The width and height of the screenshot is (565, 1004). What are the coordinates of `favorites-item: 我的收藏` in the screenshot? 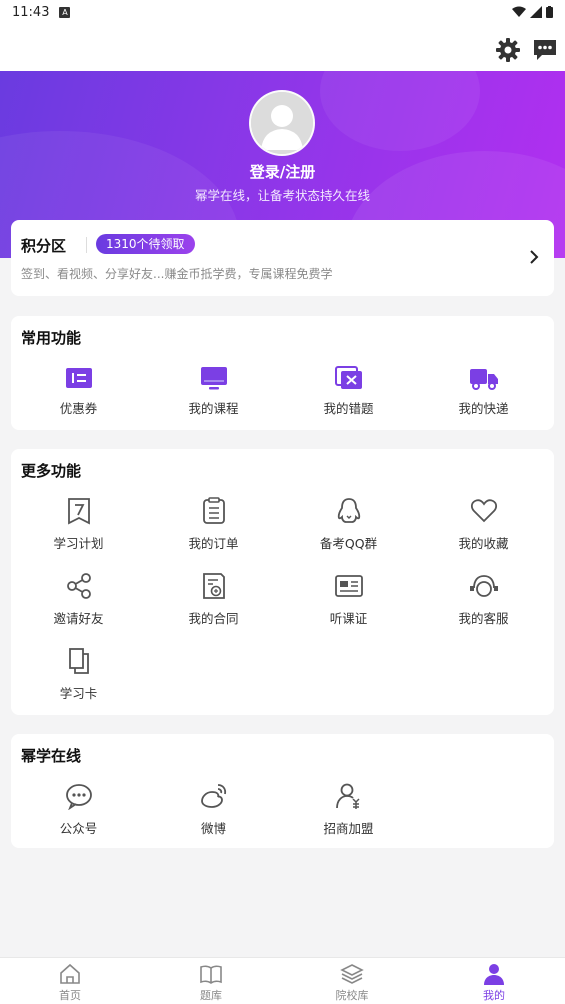 It's located at (483, 530).